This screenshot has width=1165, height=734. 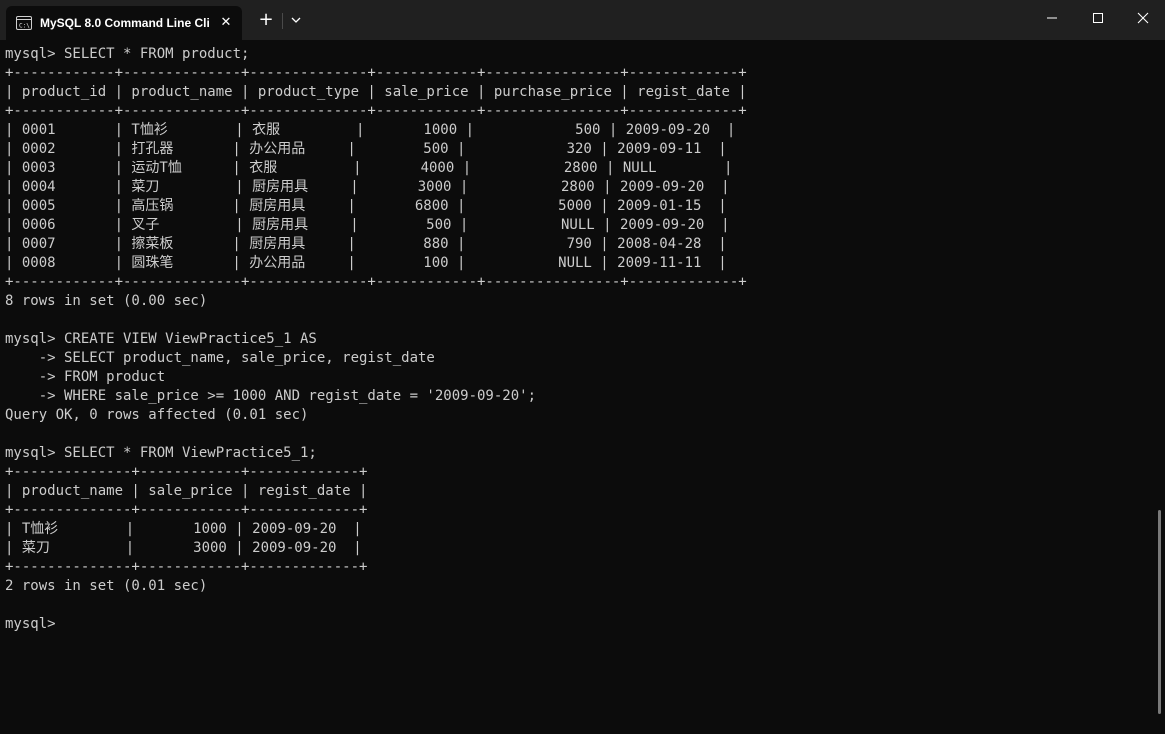 What do you see at coordinates (127, 54) in the screenshot?
I see `terminal-line: mysql> SELECT * FROM product;` at bounding box center [127, 54].